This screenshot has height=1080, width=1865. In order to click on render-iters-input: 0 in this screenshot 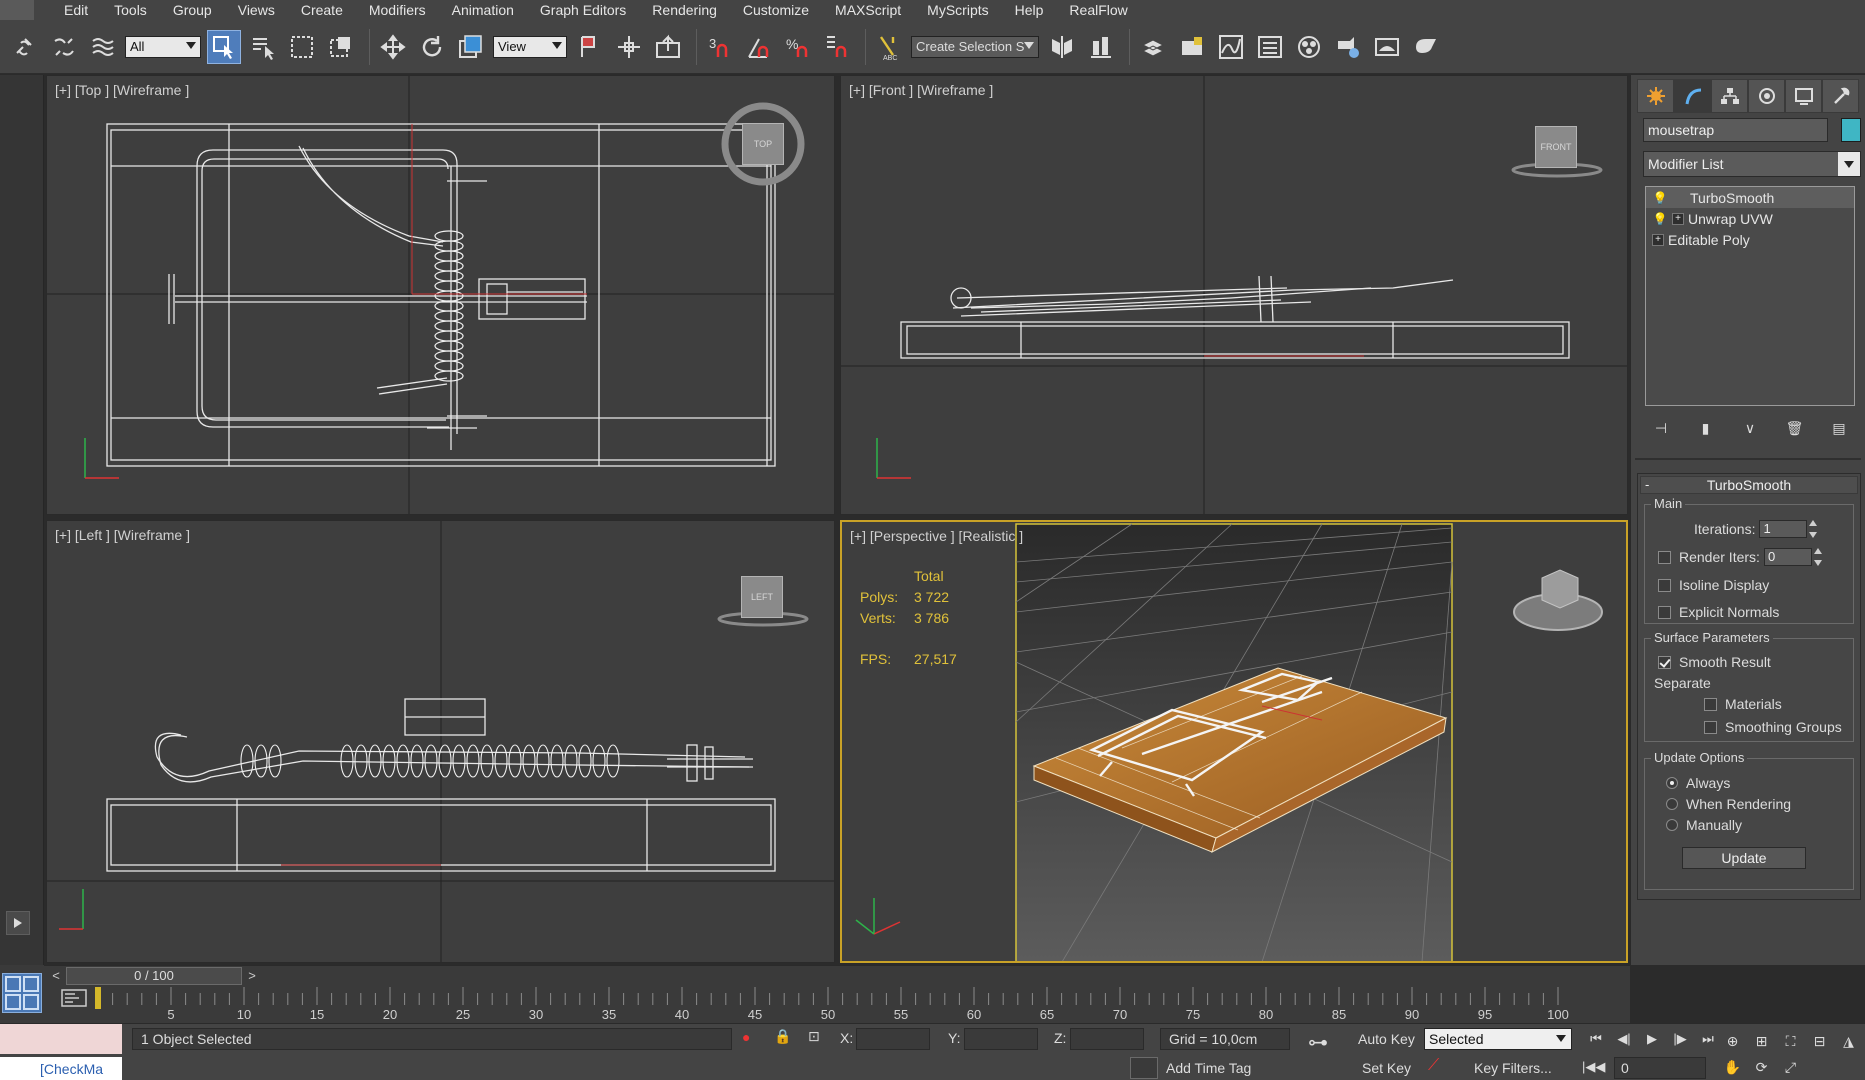, I will do `click(1787, 557)`.